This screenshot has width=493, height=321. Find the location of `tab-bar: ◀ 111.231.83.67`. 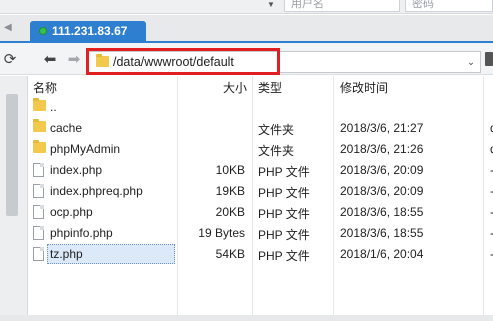

tab-bar: ◀ 111.231.83.67 is located at coordinates (246, 28).